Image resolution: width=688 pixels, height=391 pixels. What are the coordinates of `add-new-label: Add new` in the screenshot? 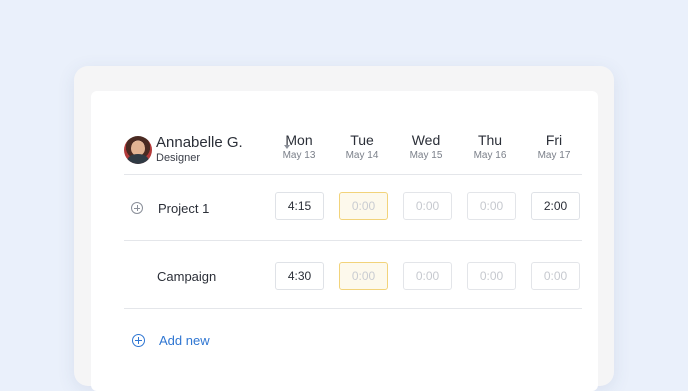 It's located at (184, 340).